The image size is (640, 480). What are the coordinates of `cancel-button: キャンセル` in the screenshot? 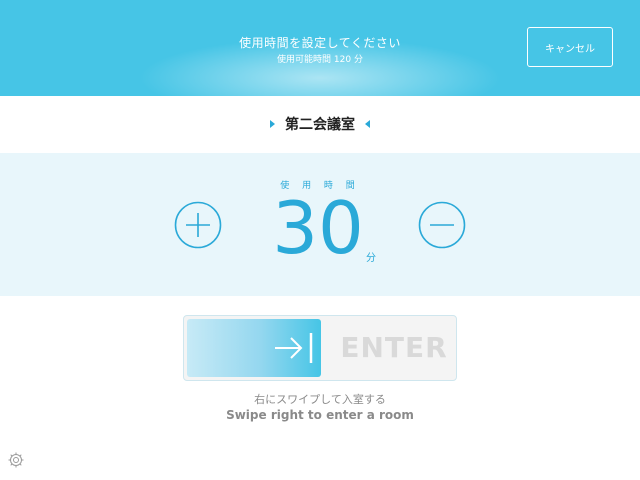 It's located at (570, 47).